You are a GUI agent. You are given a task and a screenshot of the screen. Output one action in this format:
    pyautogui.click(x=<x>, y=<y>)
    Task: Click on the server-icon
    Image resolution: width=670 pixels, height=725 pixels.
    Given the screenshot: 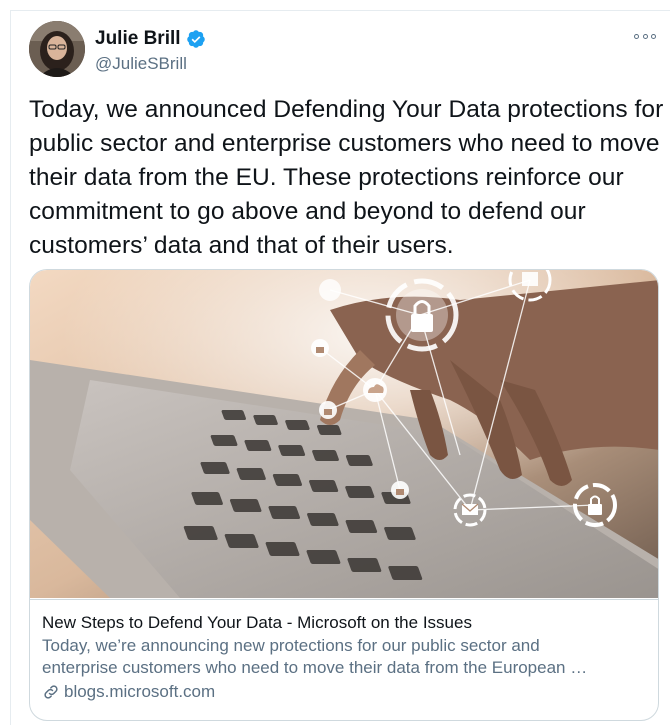 What is the action you would take?
    pyautogui.click(x=330, y=290)
    